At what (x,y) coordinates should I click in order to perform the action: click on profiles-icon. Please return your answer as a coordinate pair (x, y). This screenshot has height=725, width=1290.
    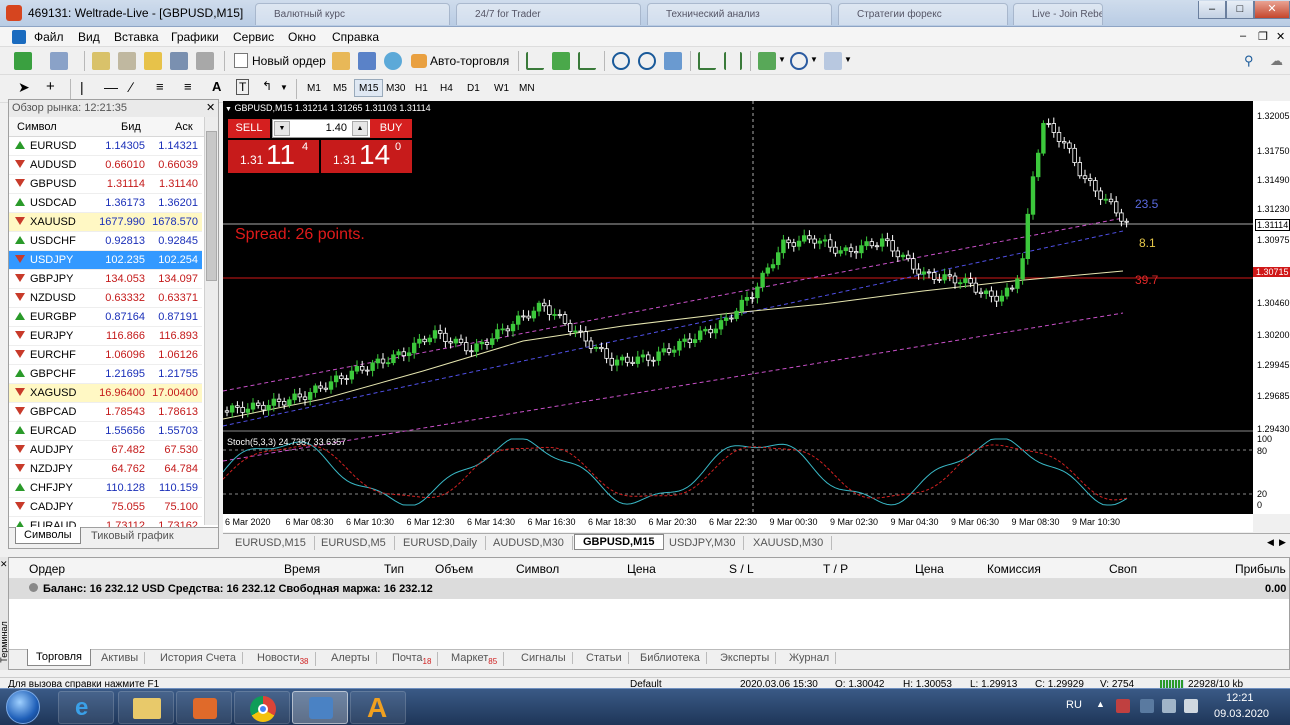
    Looking at the image, I should click on (59, 61).